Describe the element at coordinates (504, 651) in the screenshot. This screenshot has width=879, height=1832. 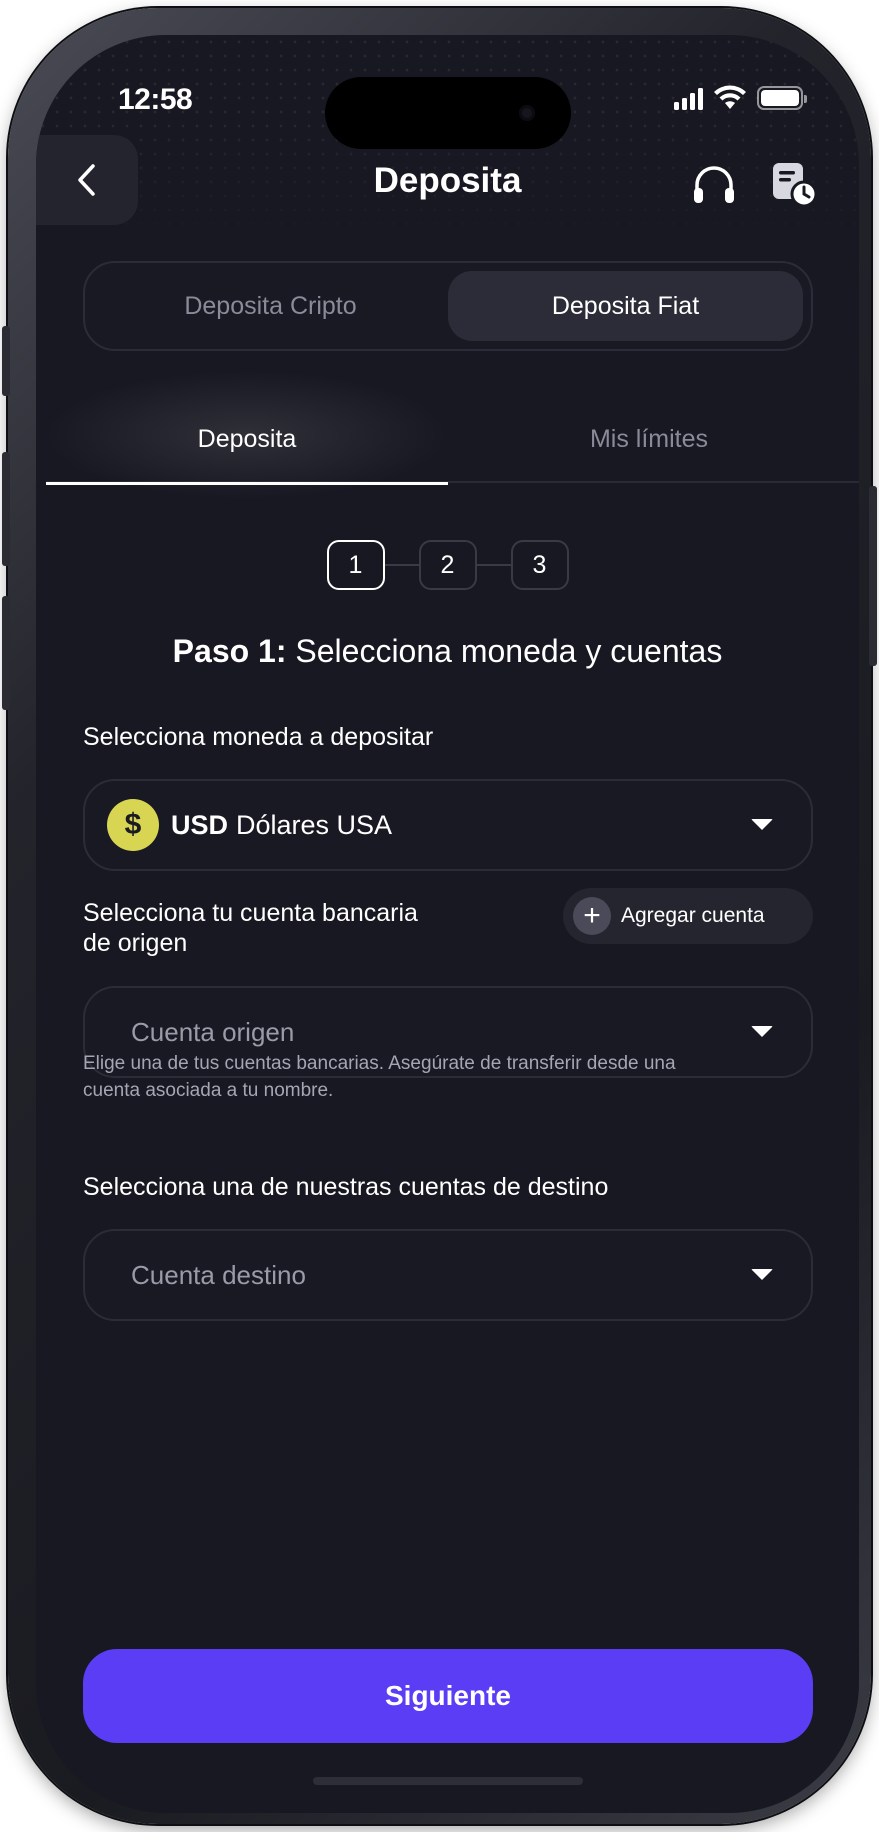
I see `step-title-text: Selecciona moneda y cuentas` at that location.